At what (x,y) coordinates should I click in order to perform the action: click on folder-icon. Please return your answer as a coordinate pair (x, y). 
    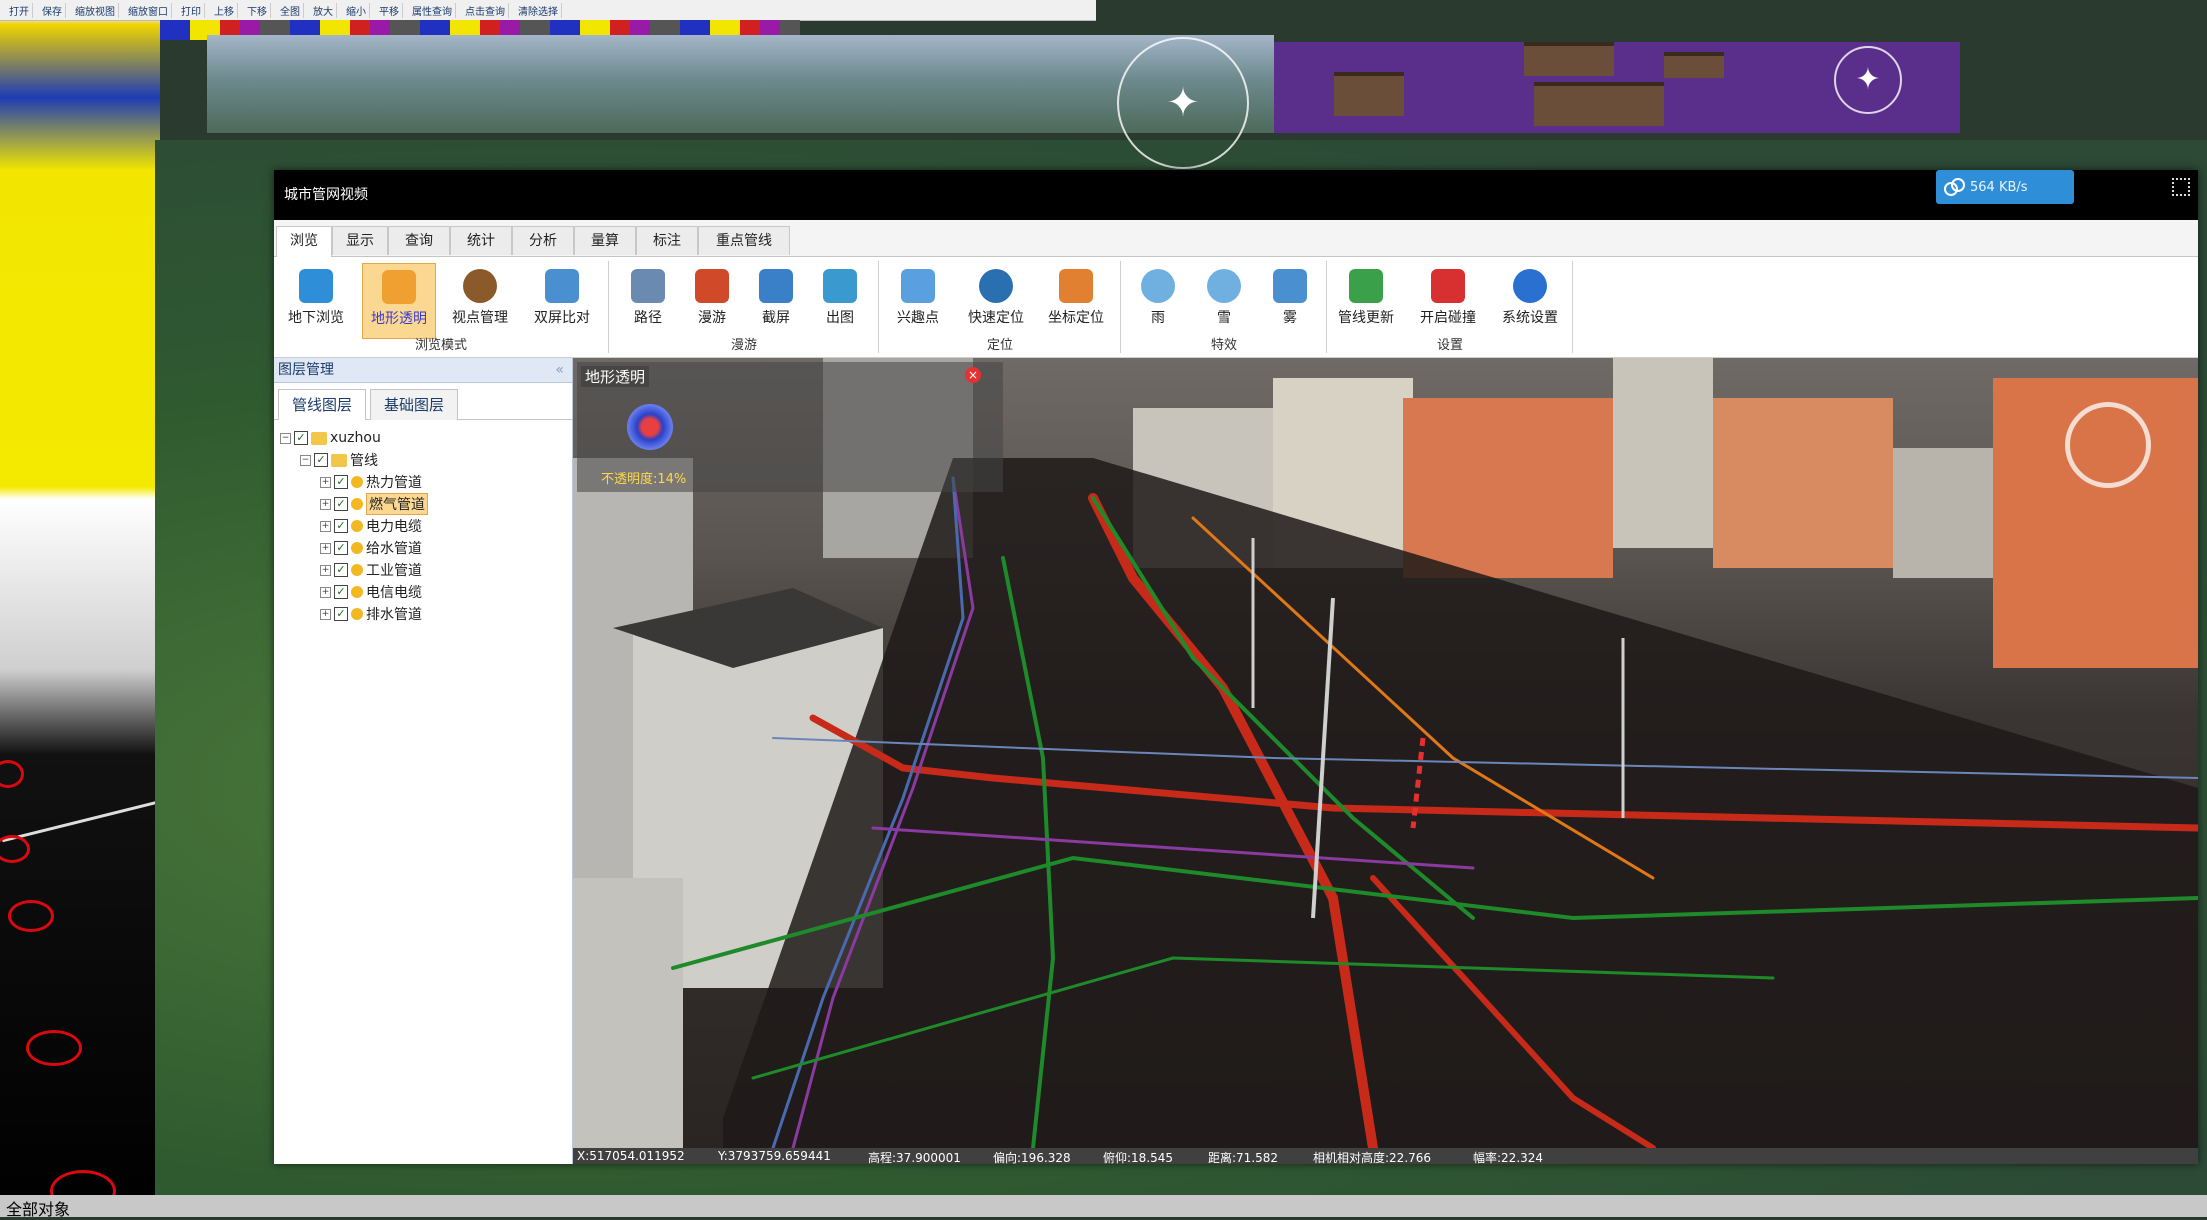
    Looking at the image, I should click on (339, 460).